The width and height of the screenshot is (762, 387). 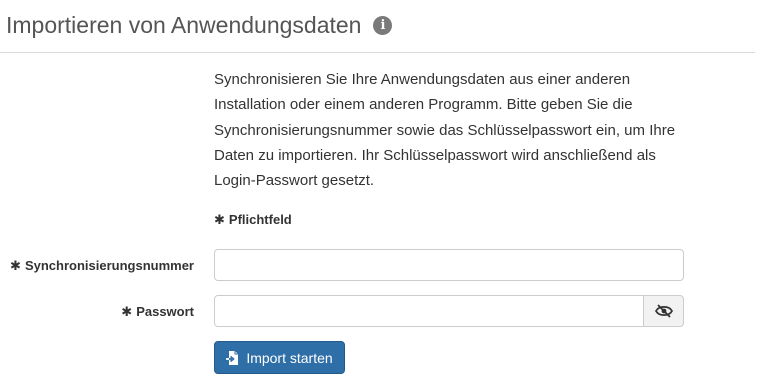 I want to click on password-label-text: Passwort, so click(x=165, y=311).